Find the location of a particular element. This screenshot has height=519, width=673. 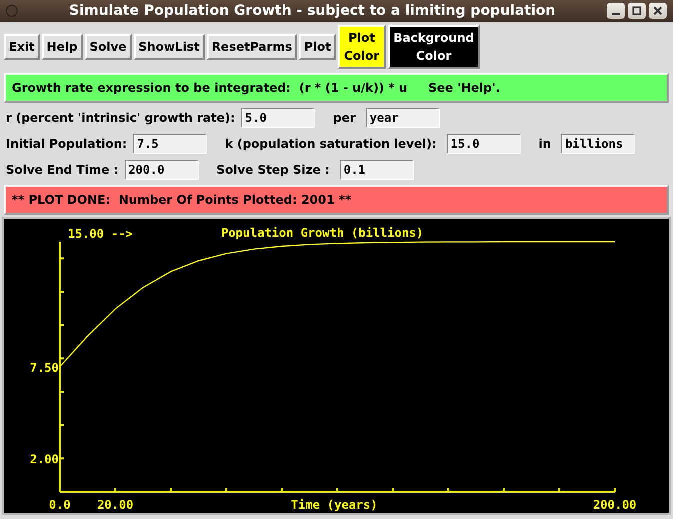

toolbar-button: Exit is located at coordinates (22, 47).